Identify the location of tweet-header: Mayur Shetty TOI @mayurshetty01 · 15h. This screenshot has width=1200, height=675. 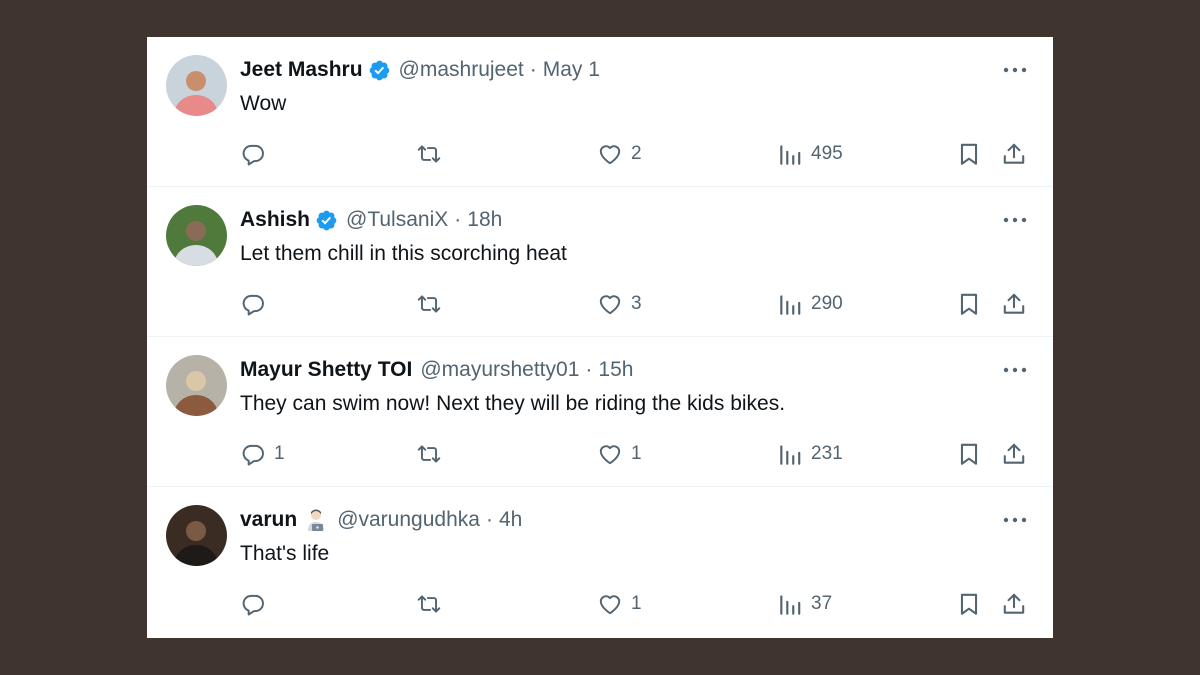
(616, 370).